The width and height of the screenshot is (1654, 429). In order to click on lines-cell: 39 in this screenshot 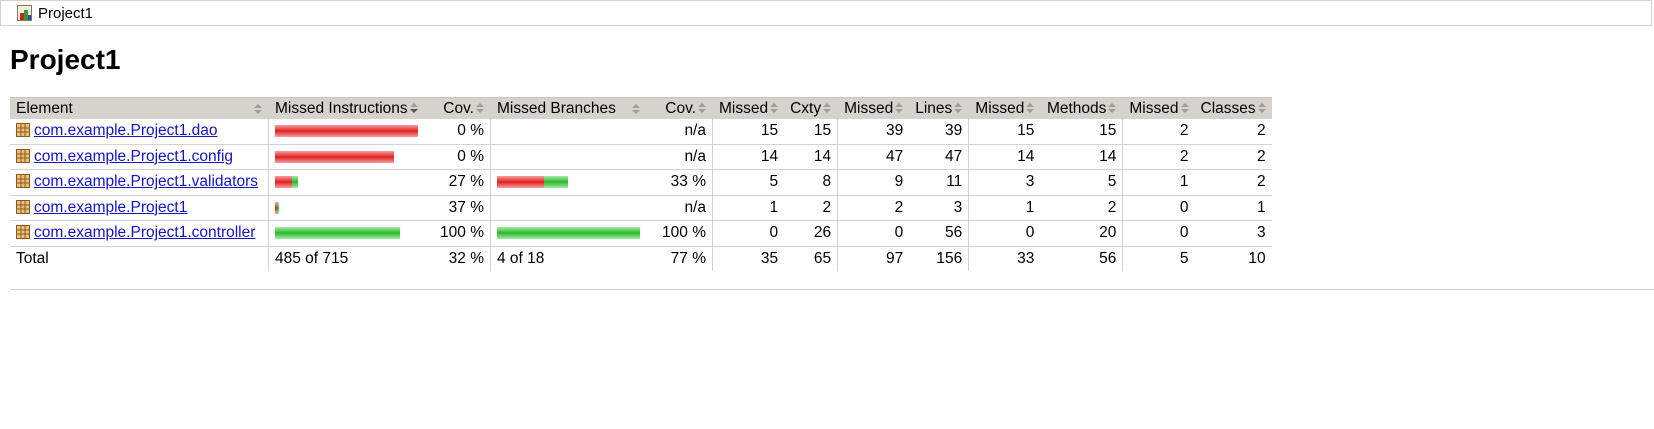, I will do `click(939, 132)`.